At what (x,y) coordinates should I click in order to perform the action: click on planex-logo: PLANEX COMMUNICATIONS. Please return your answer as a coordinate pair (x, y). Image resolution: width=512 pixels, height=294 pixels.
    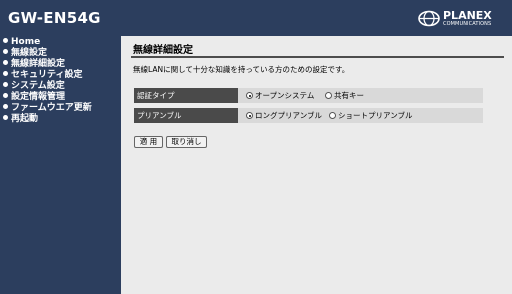
    Looking at the image, I should click on (462, 19).